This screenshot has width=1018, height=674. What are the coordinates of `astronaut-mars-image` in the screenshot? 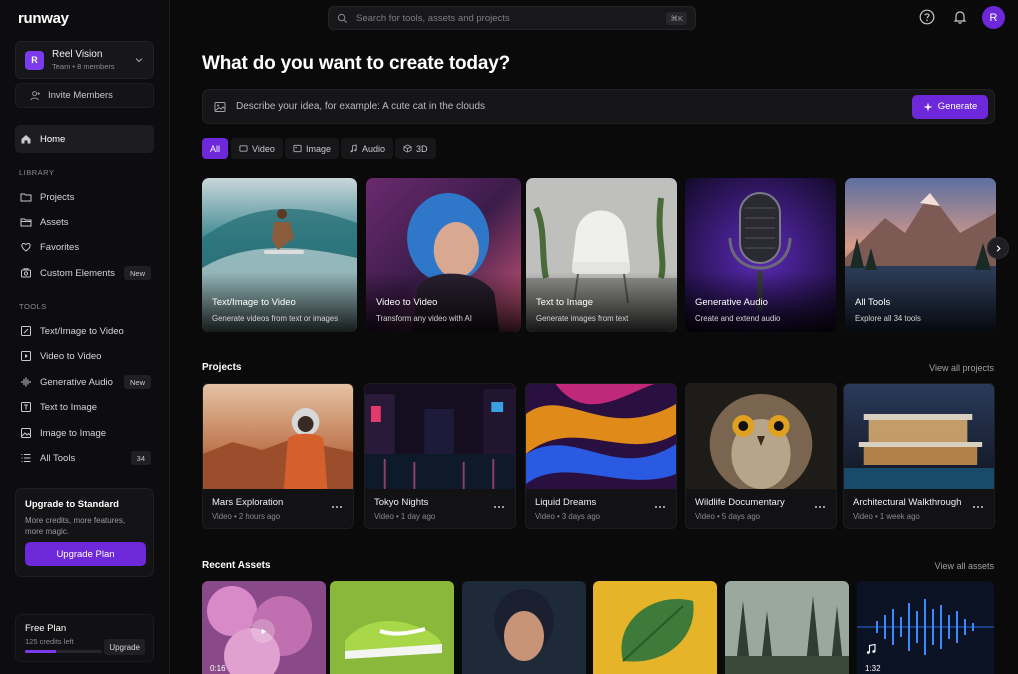 It's located at (278, 436).